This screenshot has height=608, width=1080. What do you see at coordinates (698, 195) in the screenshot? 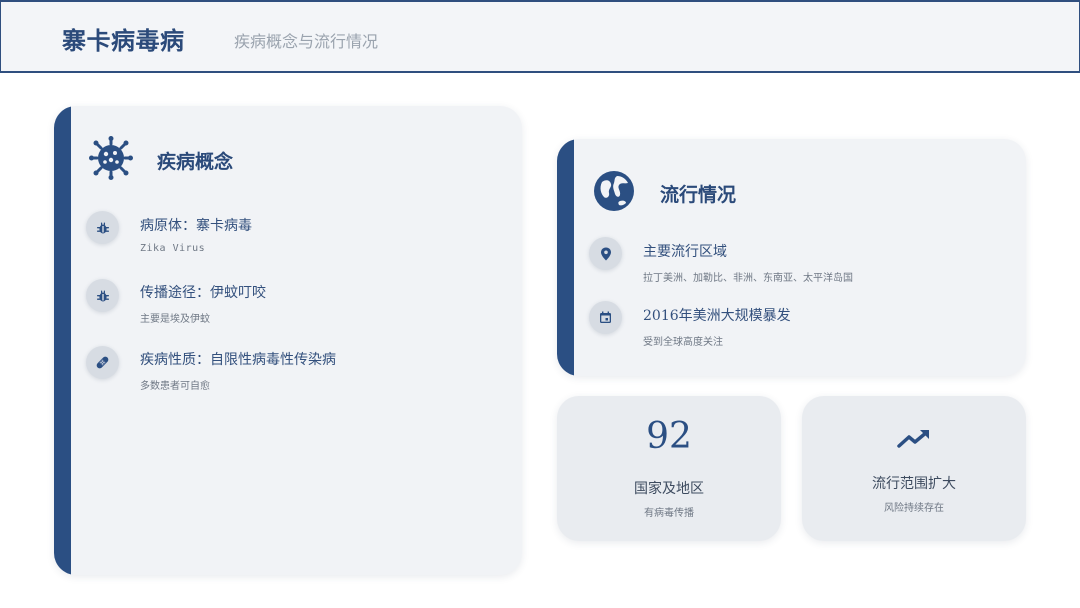
I see `epidemic-title: 流行情况` at bounding box center [698, 195].